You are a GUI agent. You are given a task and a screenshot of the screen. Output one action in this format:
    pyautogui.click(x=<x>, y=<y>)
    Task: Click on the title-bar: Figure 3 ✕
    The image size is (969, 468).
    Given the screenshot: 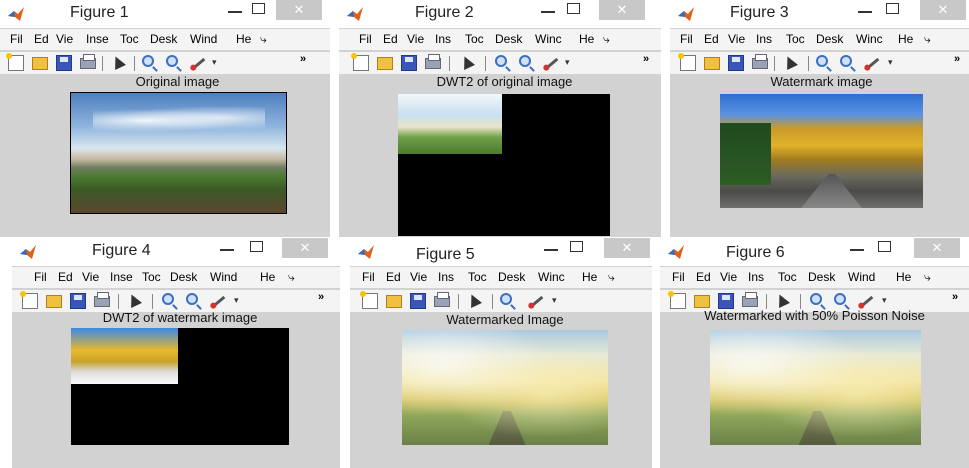 What is the action you would take?
    pyautogui.click(x=819, y=14)
    